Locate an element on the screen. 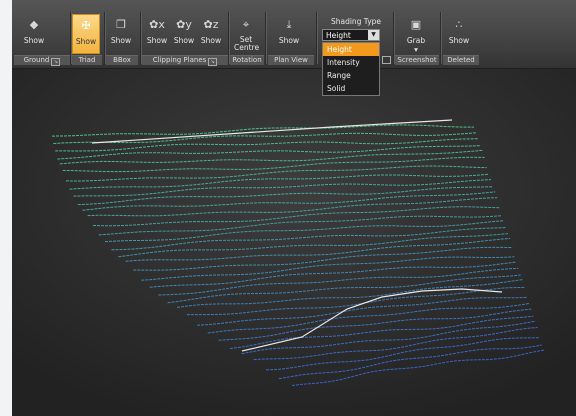 This screenshot has width=576, height=416. group-screenshot: Screenshot is located at coordinates (417, 60).